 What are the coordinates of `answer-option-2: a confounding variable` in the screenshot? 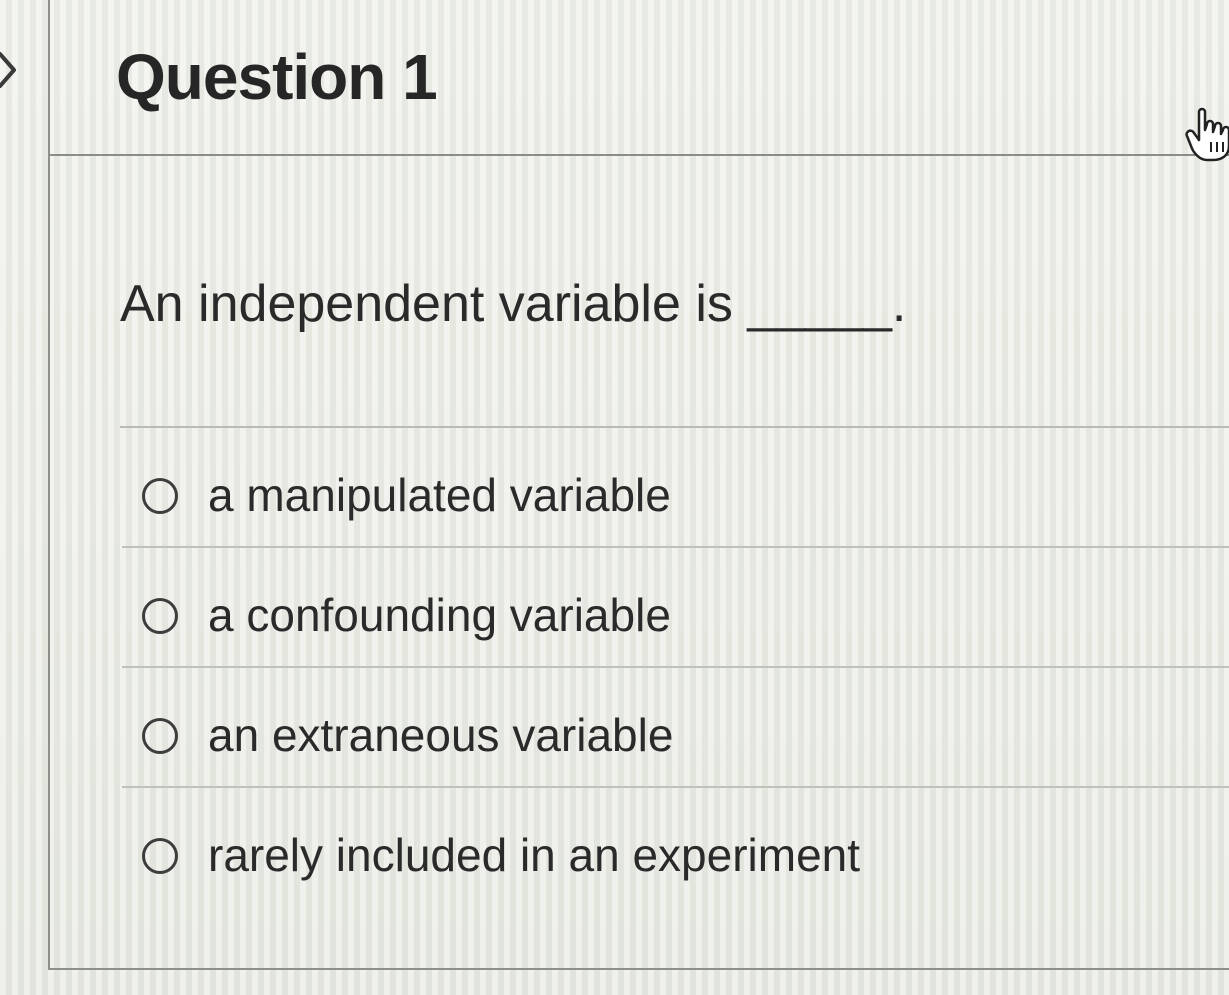 It's located at (675, 608).